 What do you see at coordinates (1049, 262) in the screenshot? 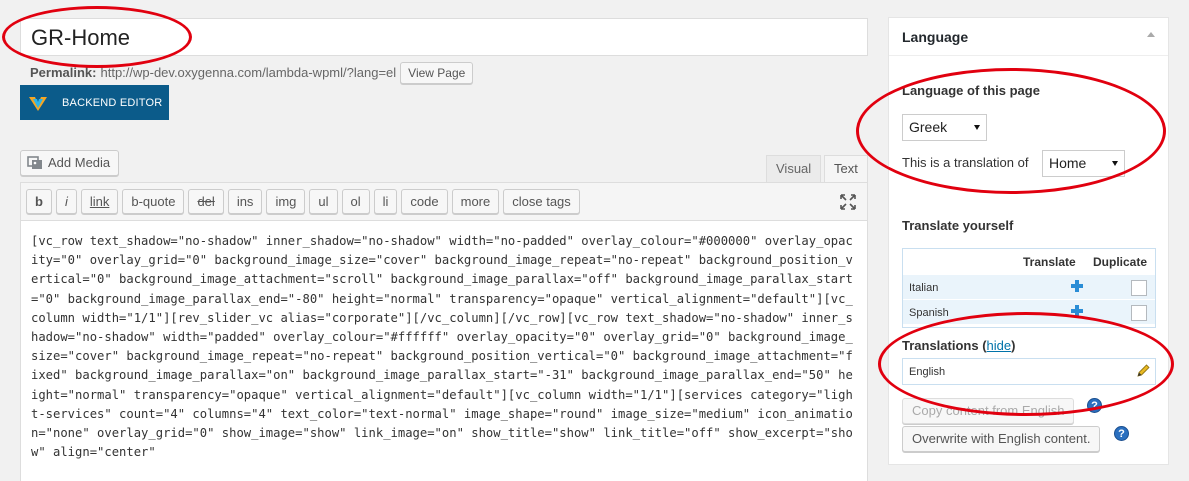
I see `translate-column-header: Translate` at bounding box center [1049, 262].